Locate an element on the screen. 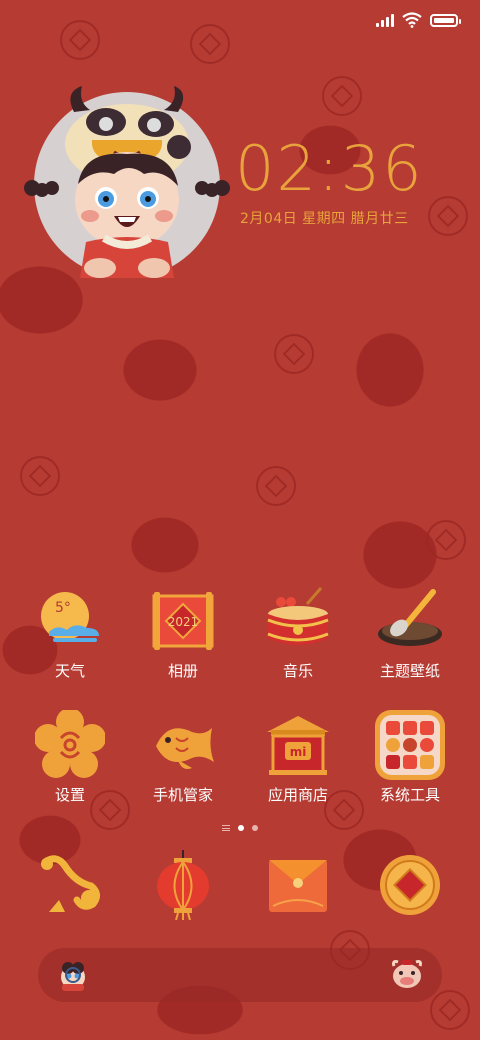 This screenshot has height=1040, width=480. wifi-icon is located at coordinates (412, 20).